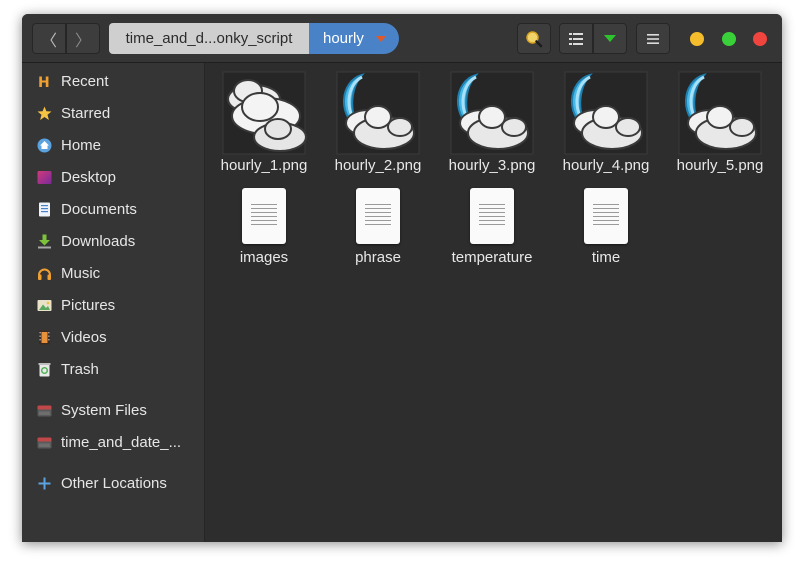 Image resolution: width=804 pixels, height=572 pixels. What do you see at coordinates (729, 39) in the screenshot?
I see `maximize-button` at bounding box center [729, 39].